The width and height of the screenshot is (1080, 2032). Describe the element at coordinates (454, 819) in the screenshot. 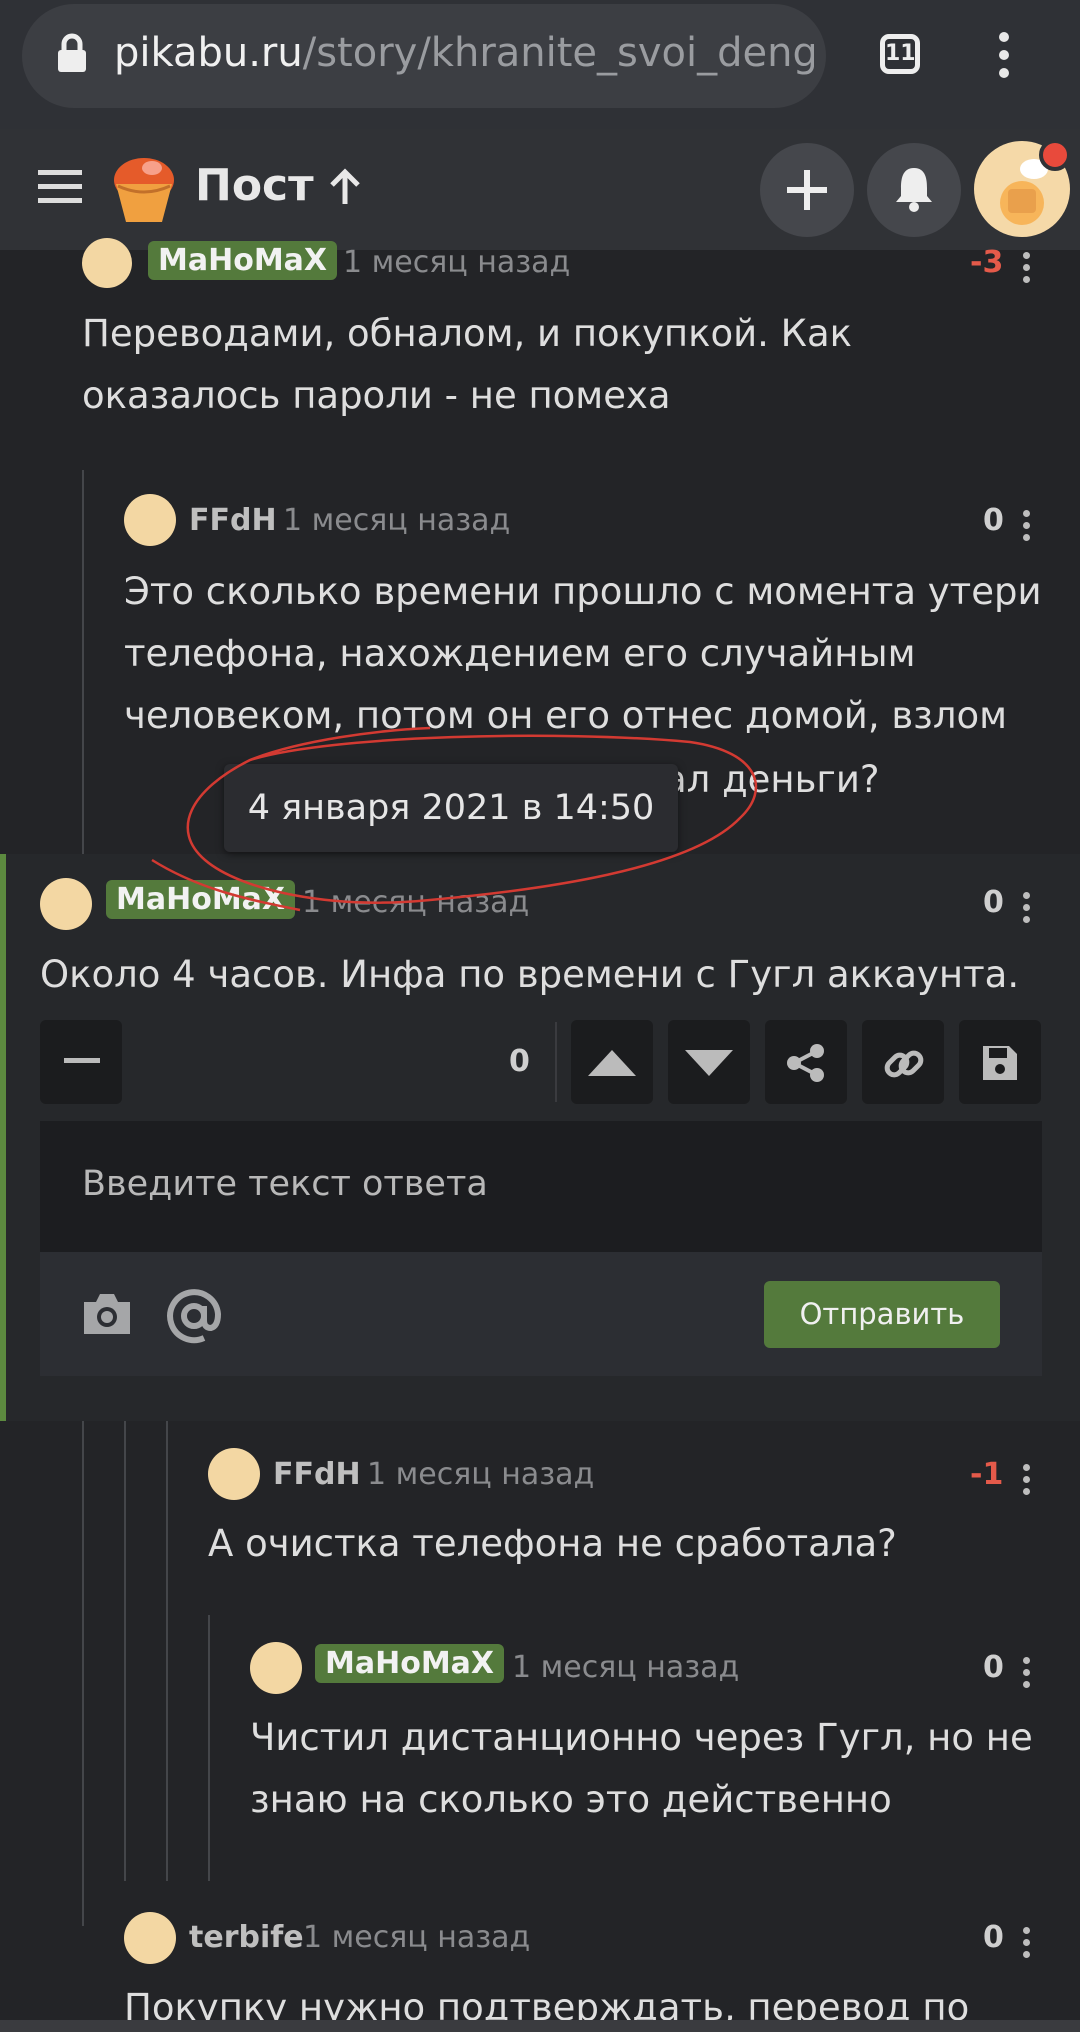

I see `annotation-scribble` at that location.